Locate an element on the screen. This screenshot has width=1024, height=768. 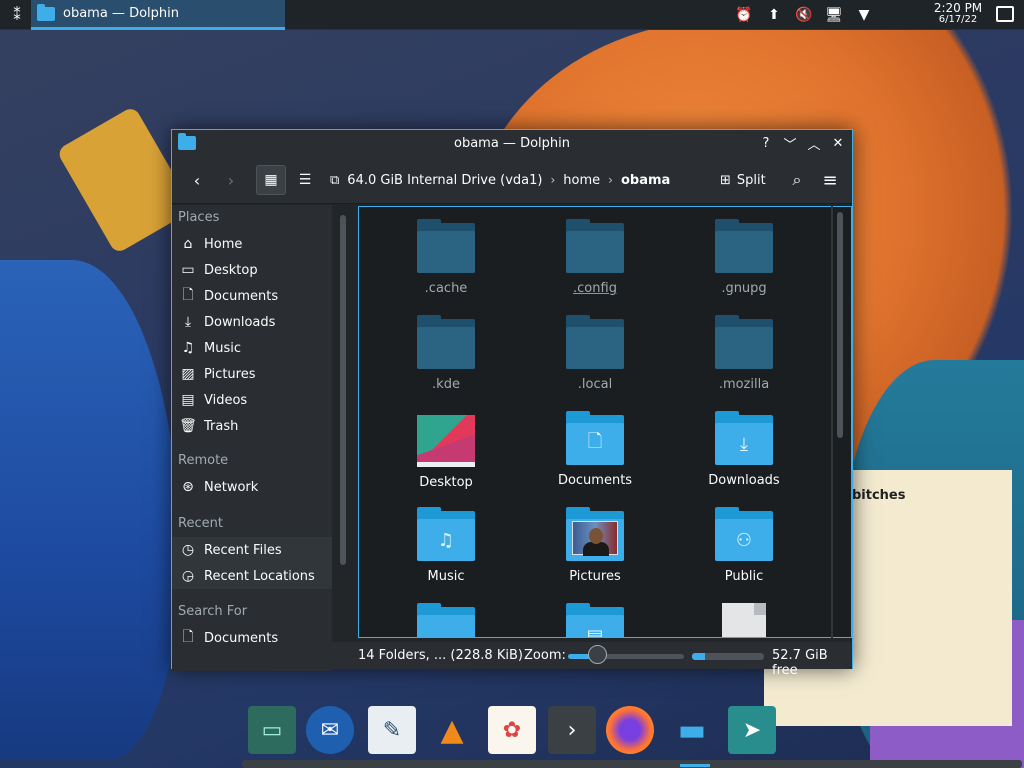
section-places: Places is located at coordinates (199, 217).